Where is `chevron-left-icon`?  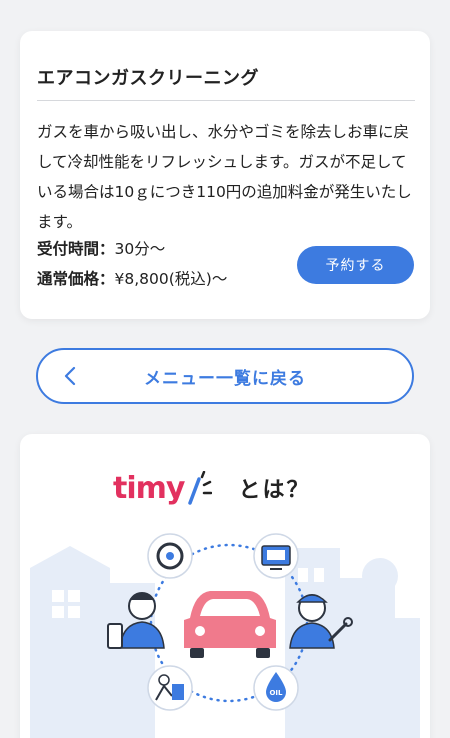 chevron-left-icon is located at coordinates (70, 376).